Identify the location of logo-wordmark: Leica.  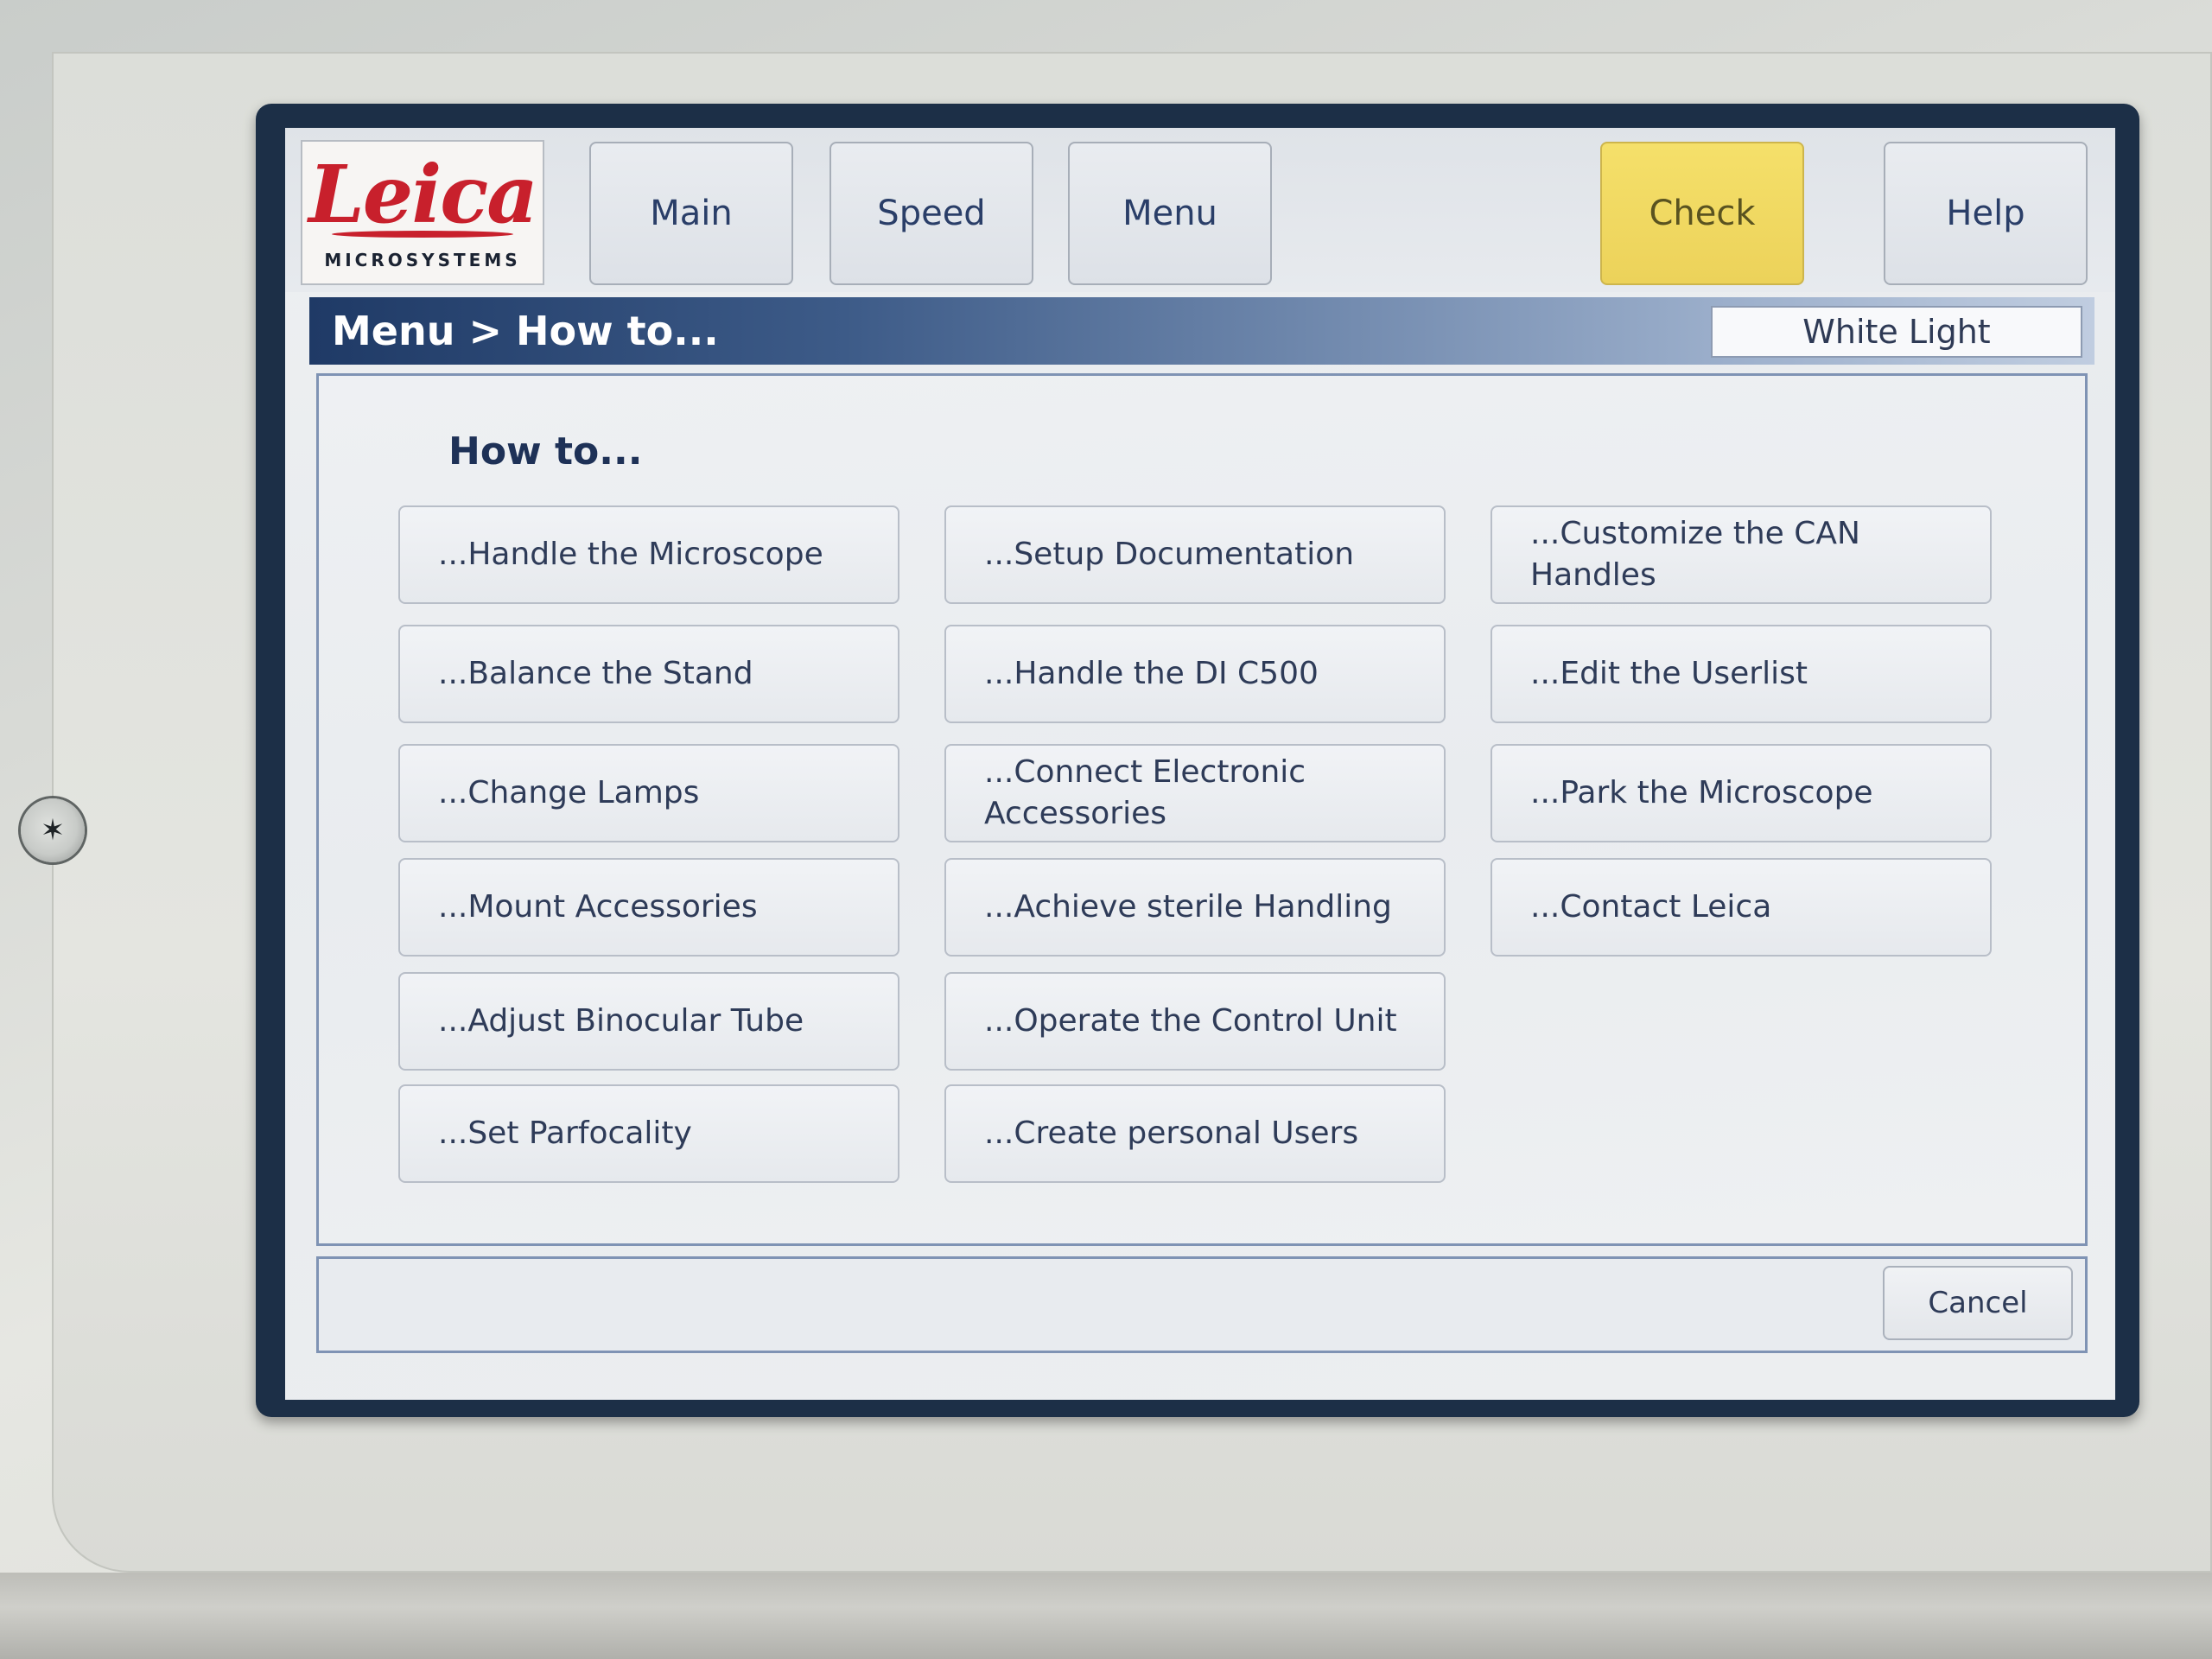
(423, 194).